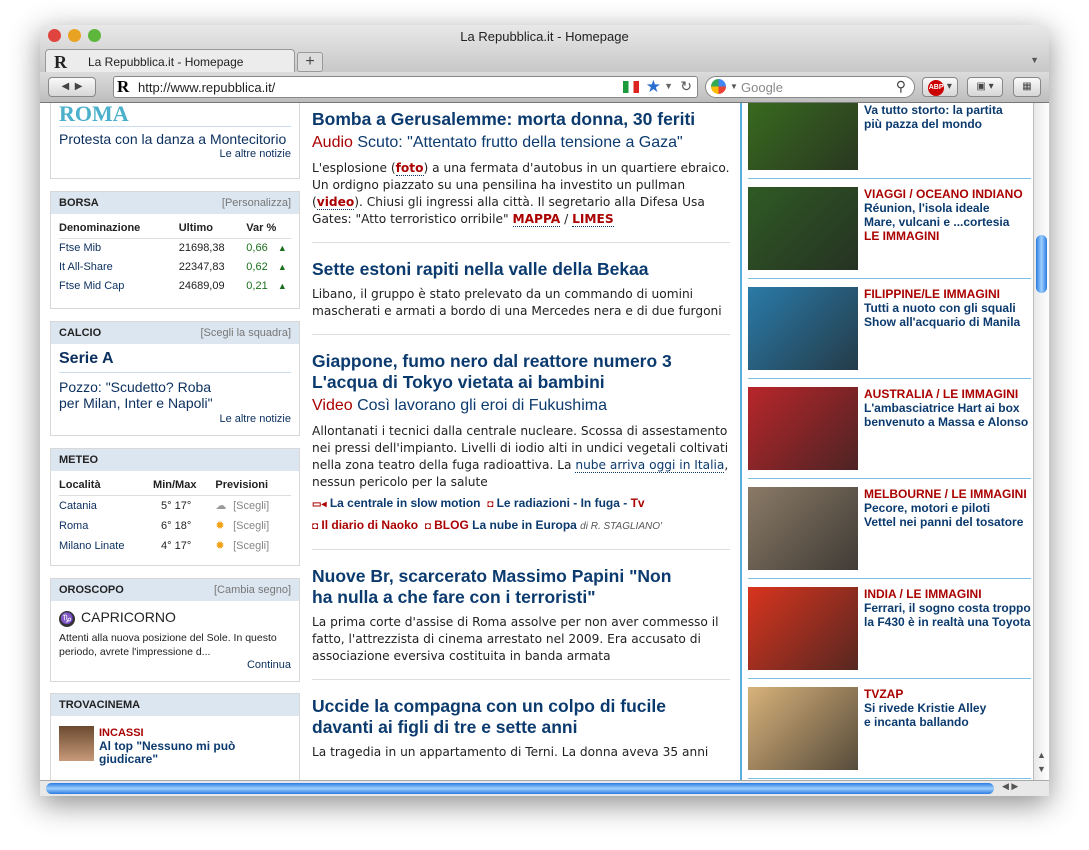  I want to click on headline-line: Tutti a nuoto con gli squali, so click(942, 308).